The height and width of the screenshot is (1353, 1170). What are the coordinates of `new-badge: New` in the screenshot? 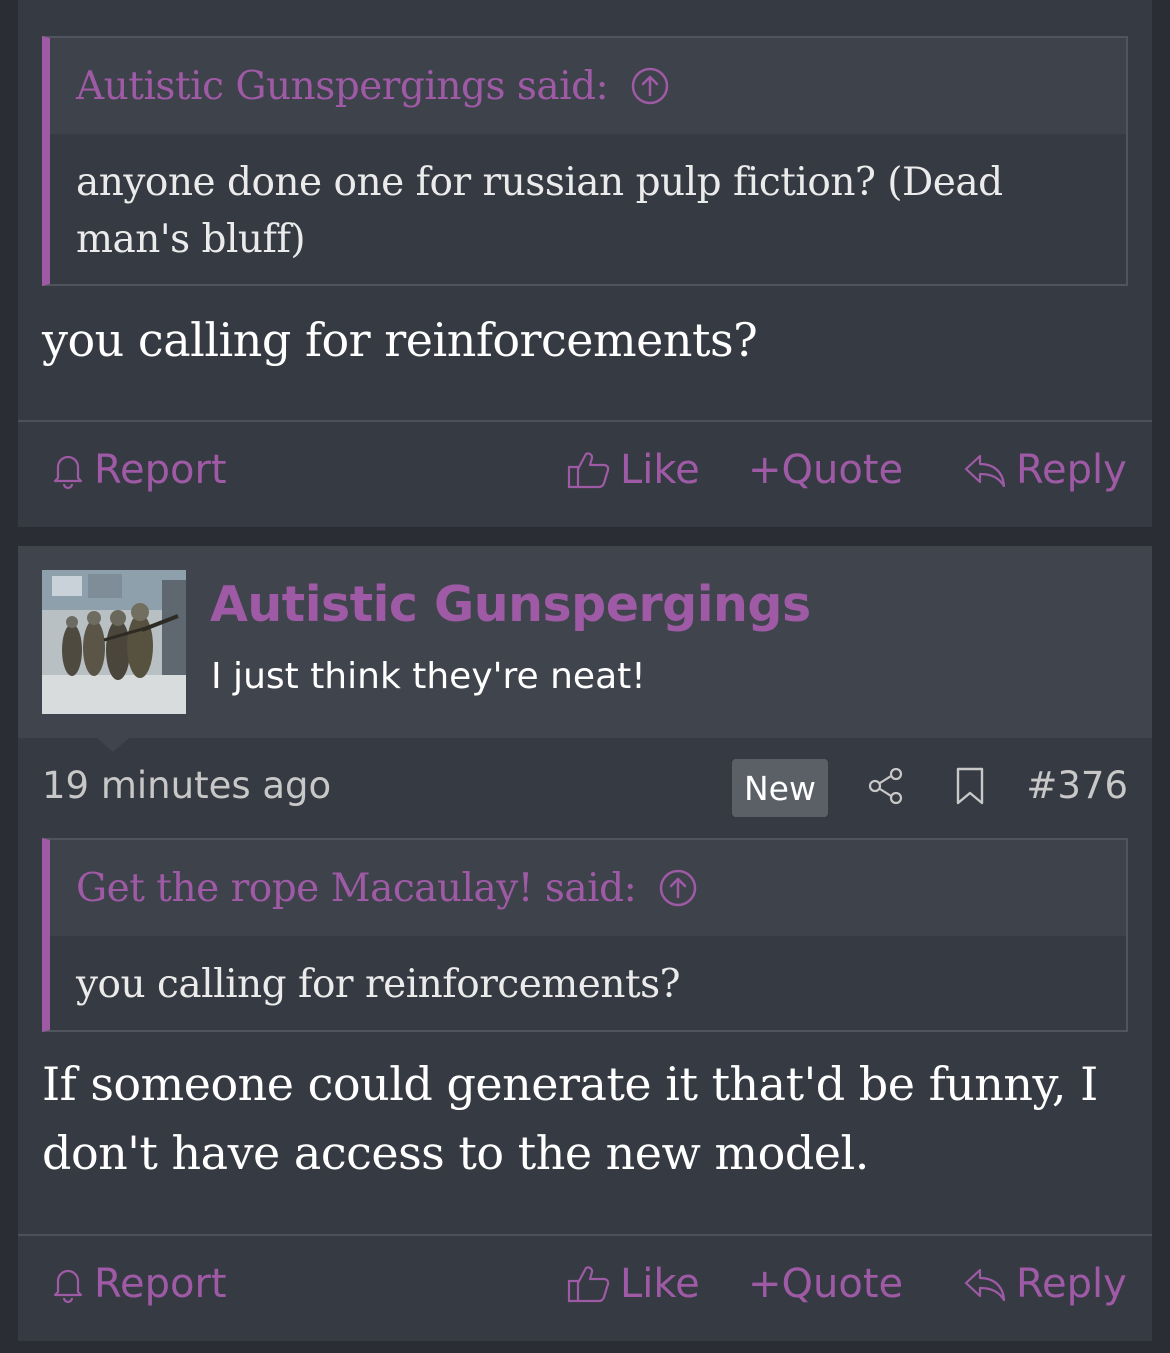 It's located at (780, 788).